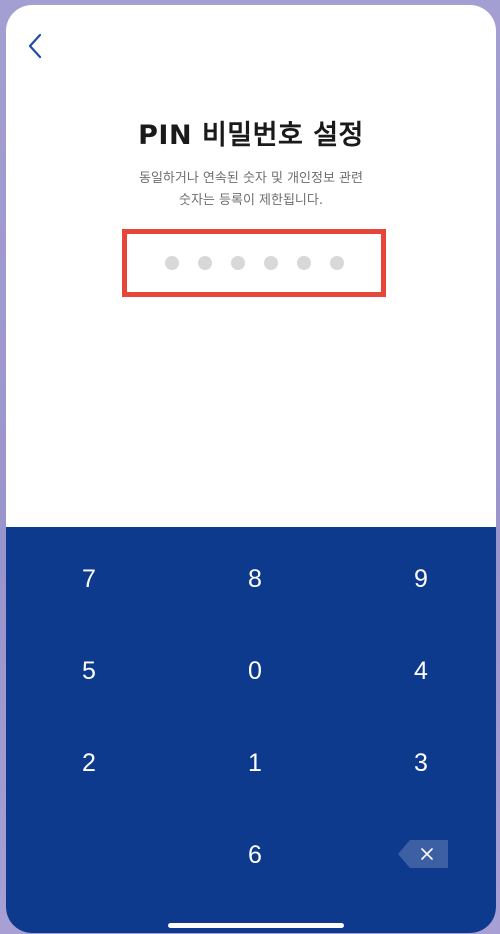 This screenshot has height=934, width=500. I want to click on key-8: 8, so click(255, 579).